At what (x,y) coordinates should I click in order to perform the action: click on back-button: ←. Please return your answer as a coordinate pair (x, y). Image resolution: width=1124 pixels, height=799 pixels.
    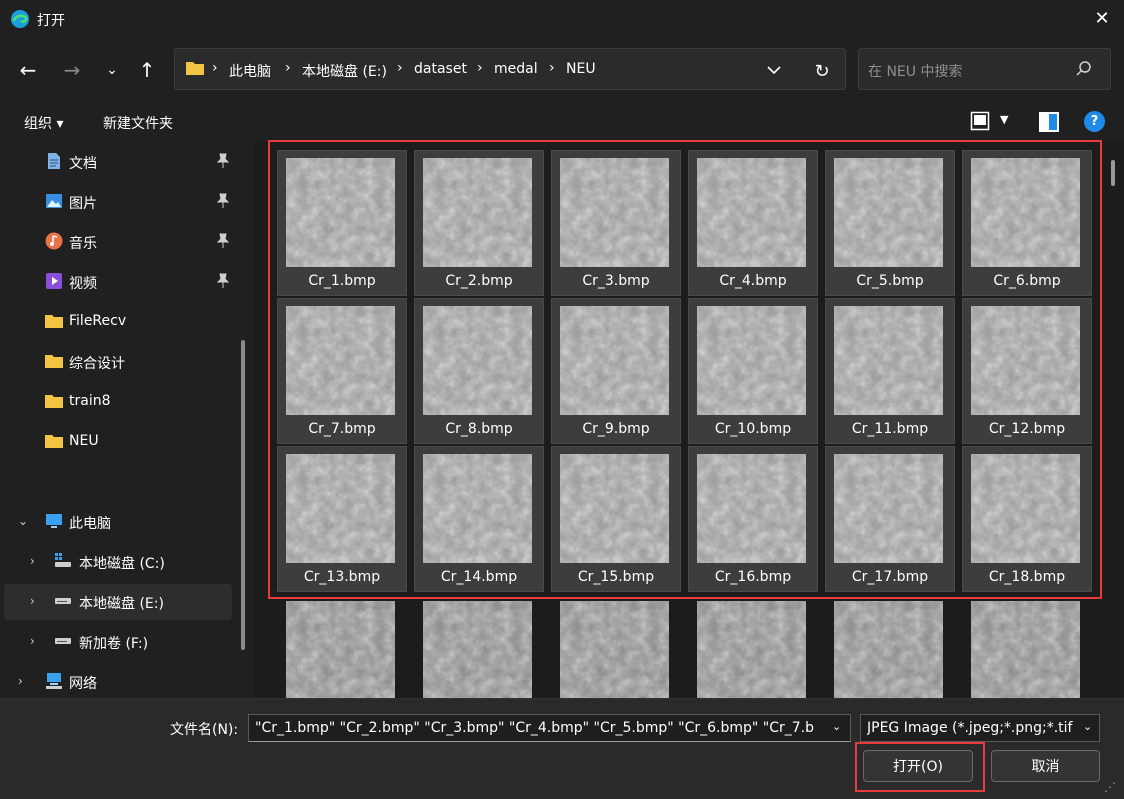
    Looking at the image, I should click on (28, 70).